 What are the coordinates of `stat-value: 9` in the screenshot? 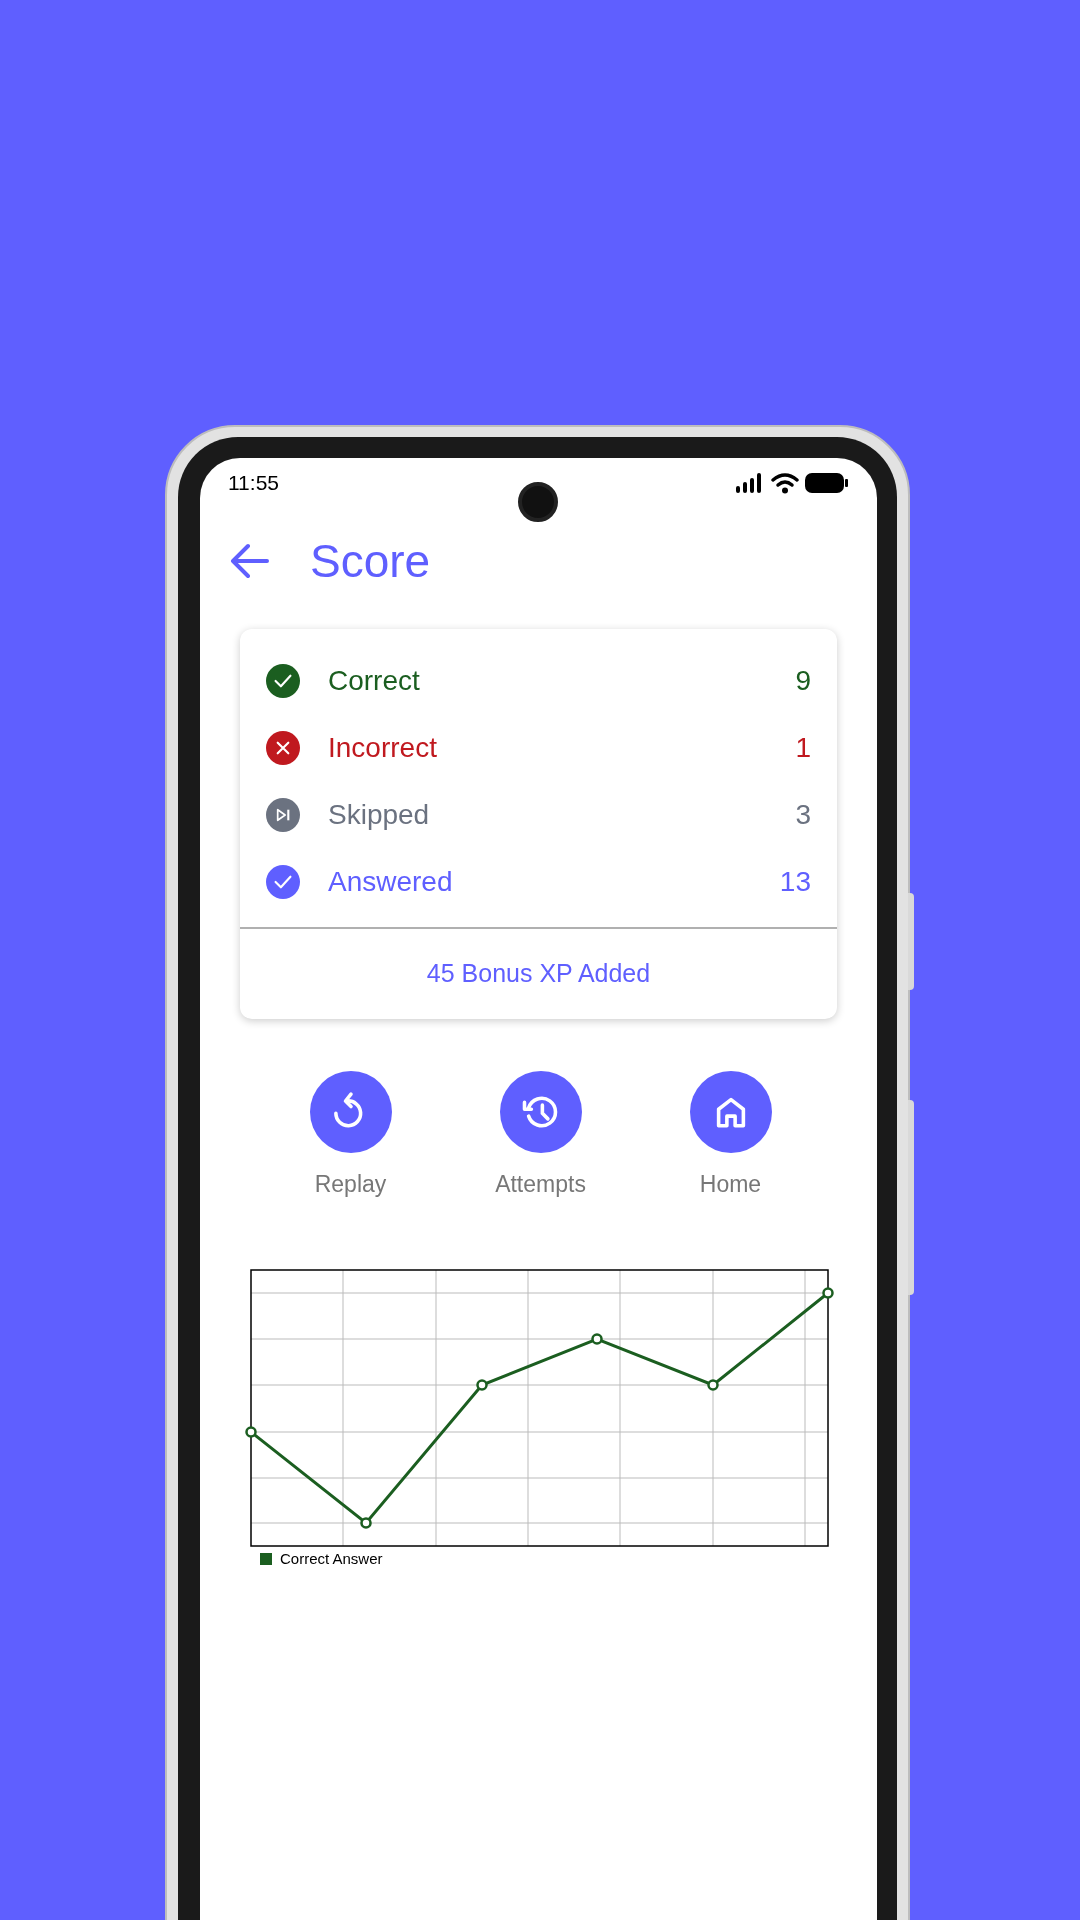 It's located at (803, 680).